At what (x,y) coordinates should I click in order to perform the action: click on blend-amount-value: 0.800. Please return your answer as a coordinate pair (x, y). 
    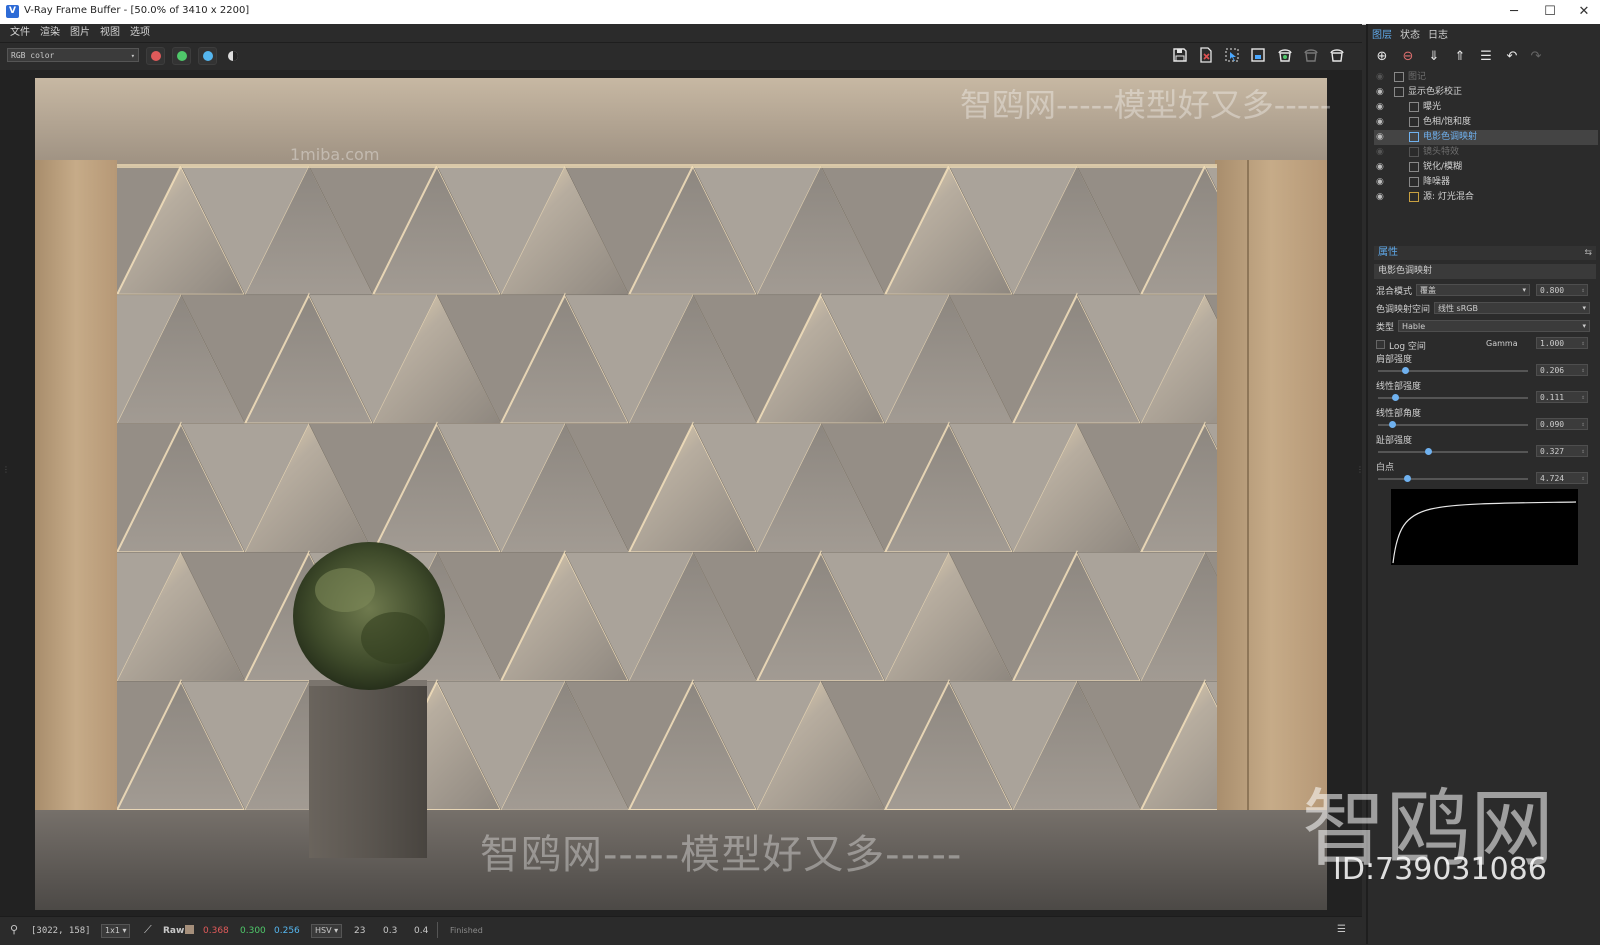
    Looking at the image, I should click on (1552, 290).